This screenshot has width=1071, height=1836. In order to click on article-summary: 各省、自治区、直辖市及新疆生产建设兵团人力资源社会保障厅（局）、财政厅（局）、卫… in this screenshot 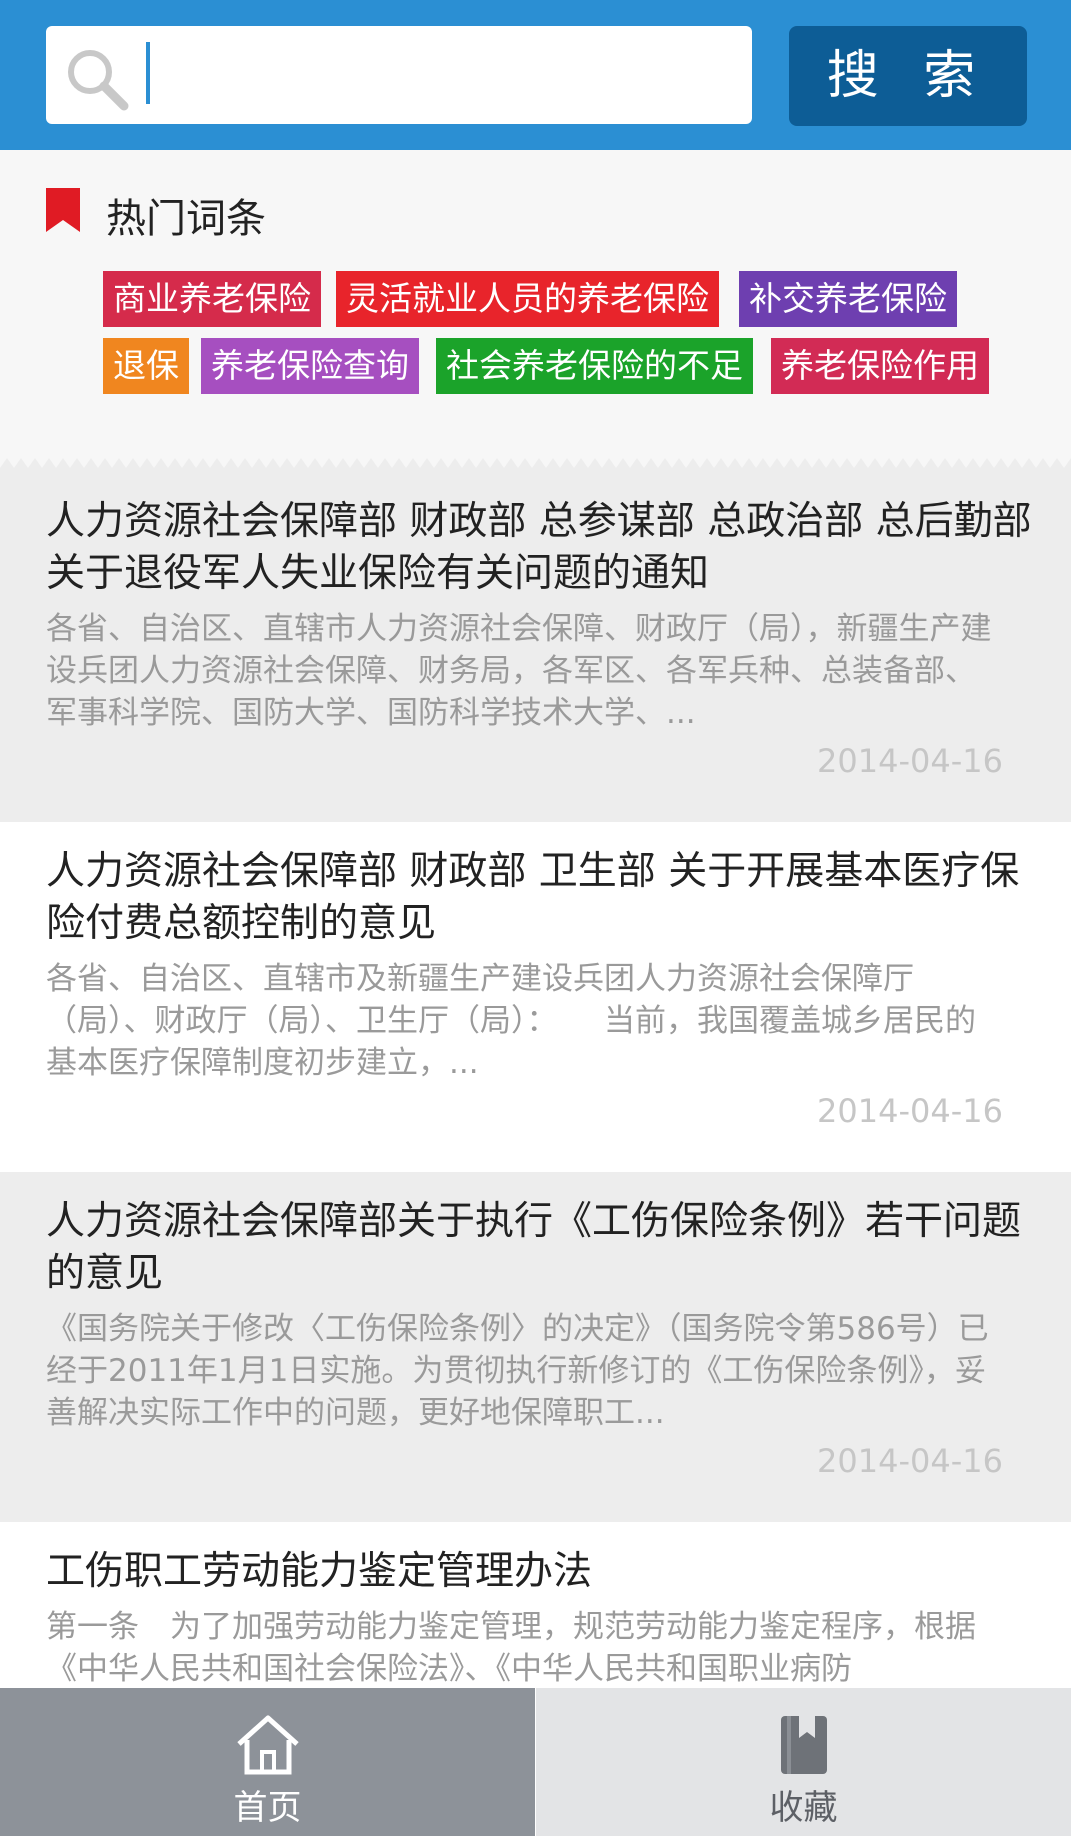, I will do `click(511, 1021)`.